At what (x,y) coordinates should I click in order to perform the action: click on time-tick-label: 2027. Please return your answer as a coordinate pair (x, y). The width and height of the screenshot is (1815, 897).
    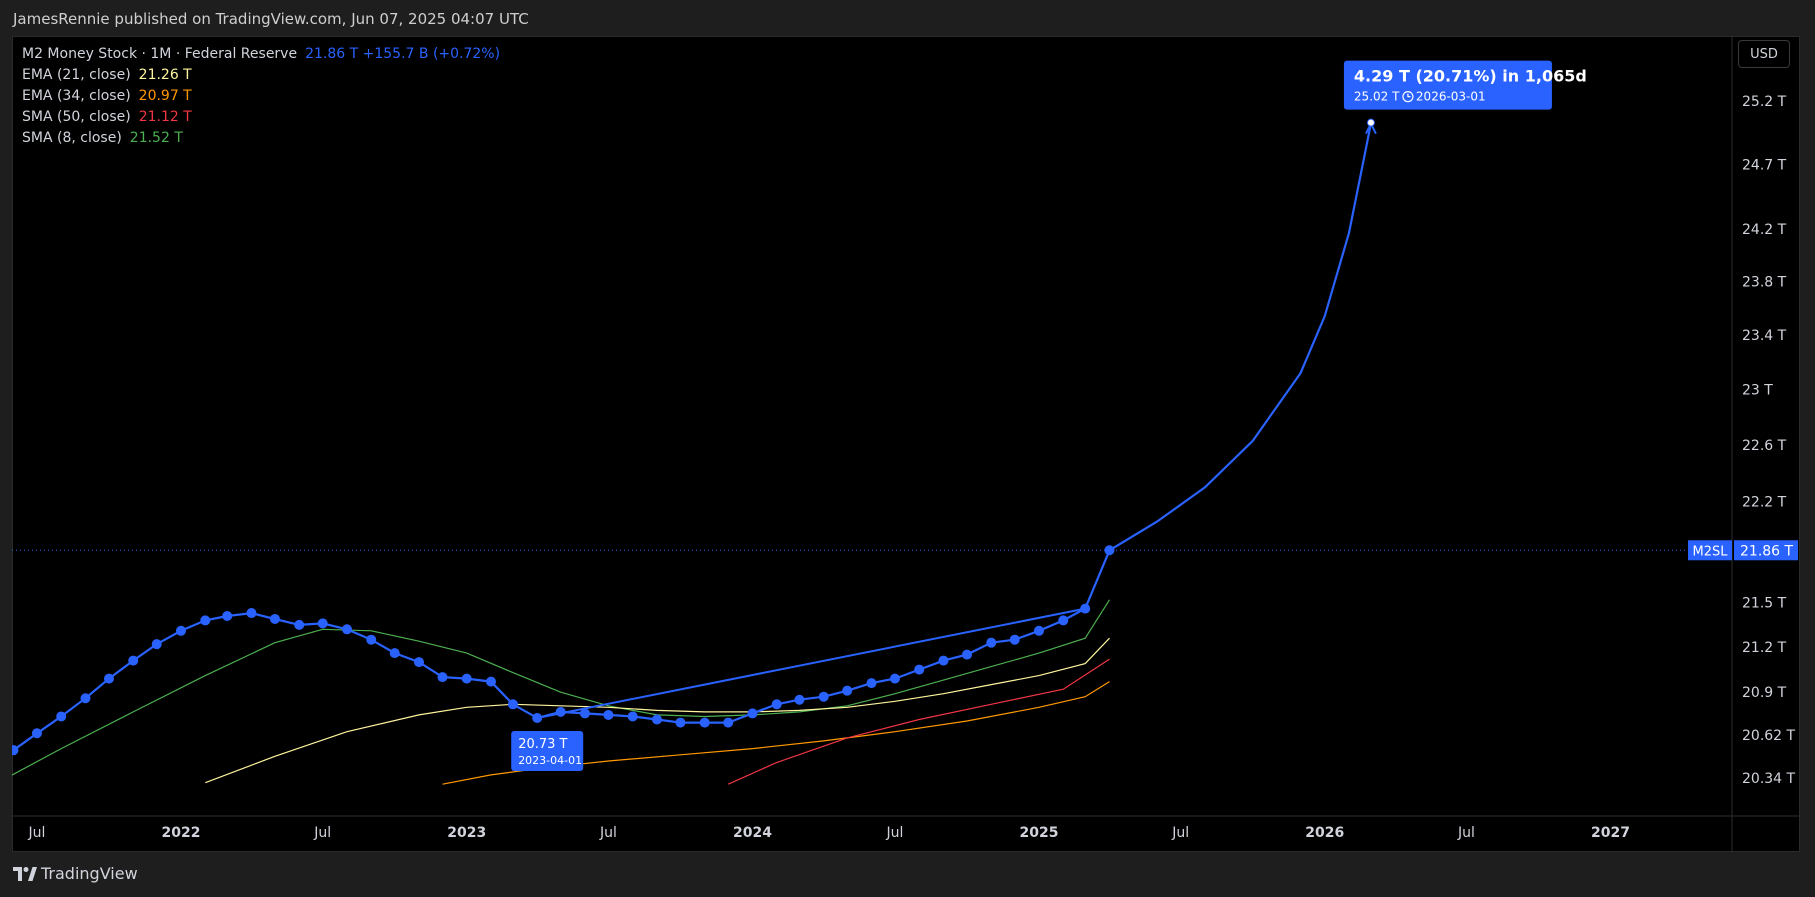
    Looking at the image, I should click on (1610, 833).